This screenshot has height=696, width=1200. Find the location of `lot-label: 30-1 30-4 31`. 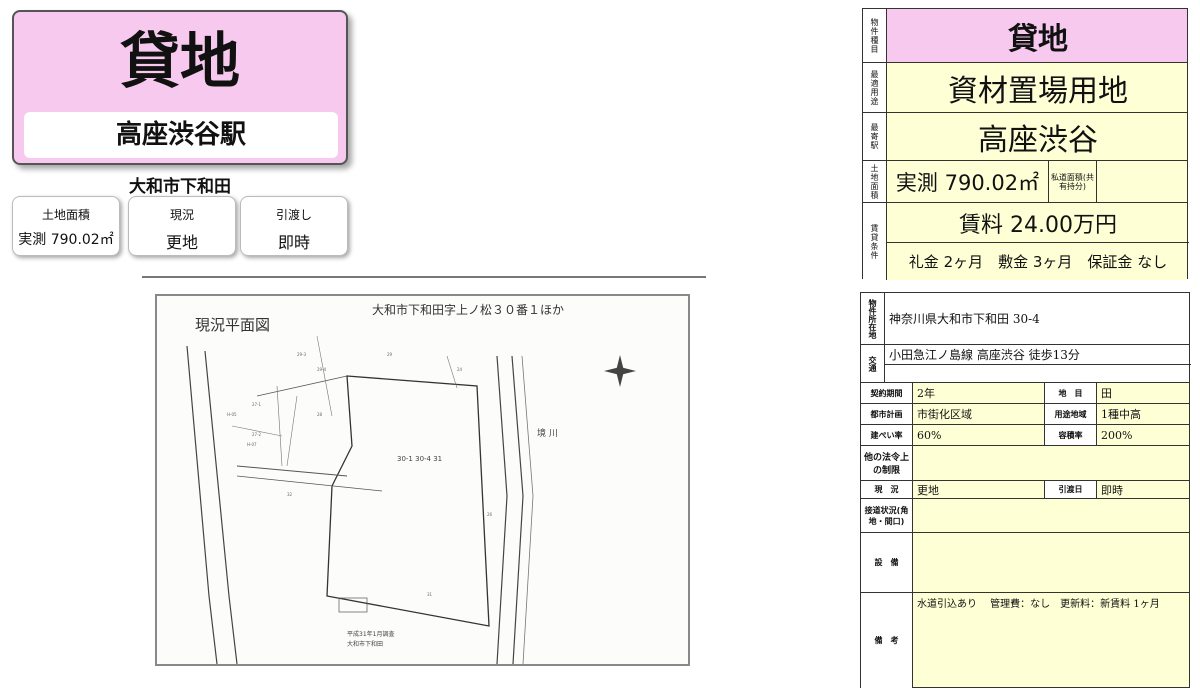

lot-label: 30-1 30-4 31 is located at coordinates (419, 459).